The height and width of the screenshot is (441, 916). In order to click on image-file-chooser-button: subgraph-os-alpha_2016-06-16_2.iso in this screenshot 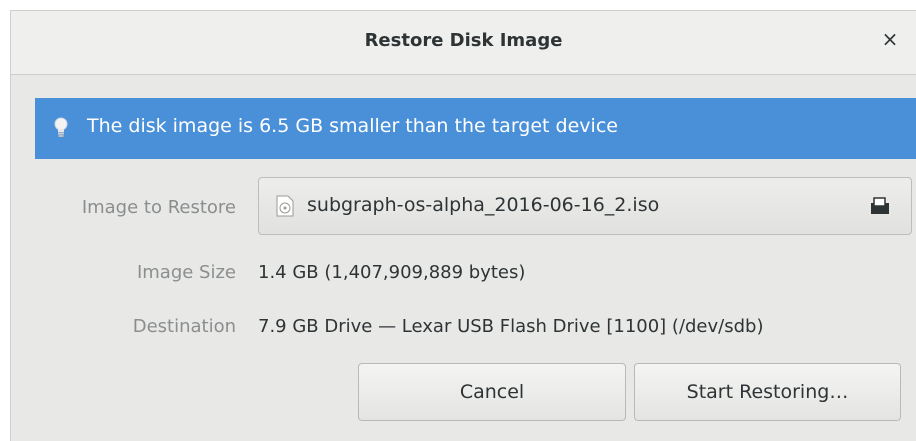, I will do `click(585, 206)`.